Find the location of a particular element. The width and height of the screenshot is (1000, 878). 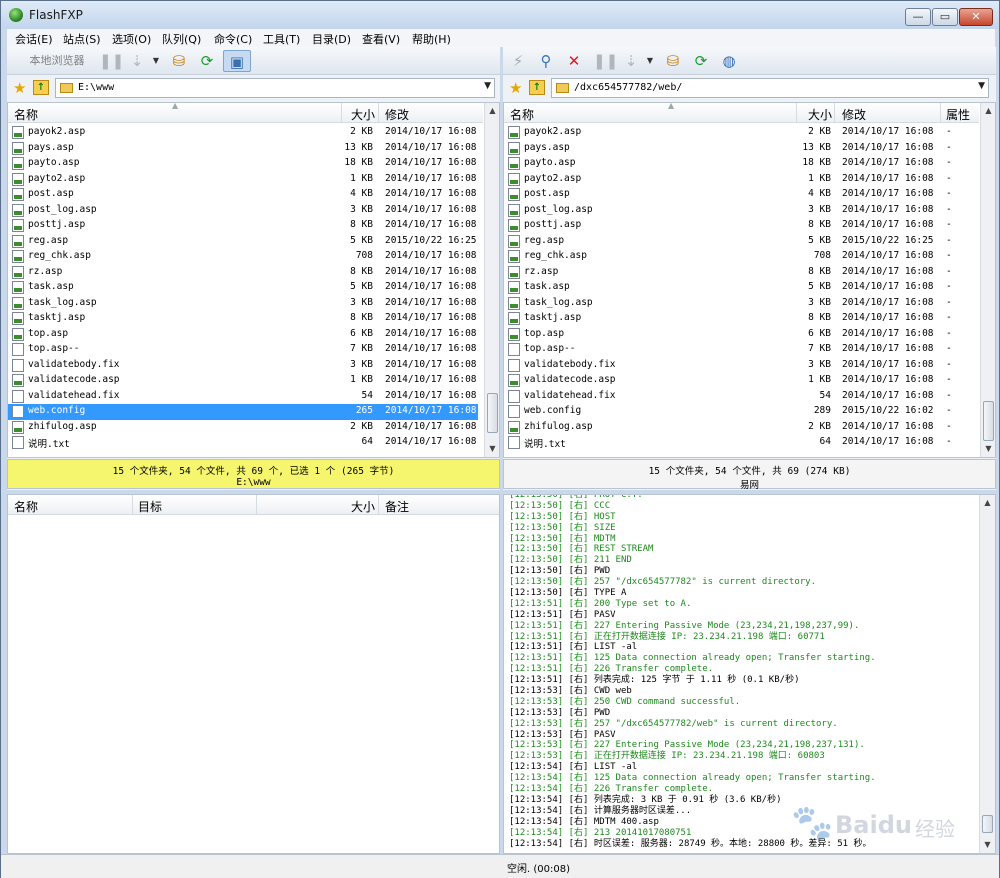

disconnect-icon: ✕ is located at coordinates (574, 61).